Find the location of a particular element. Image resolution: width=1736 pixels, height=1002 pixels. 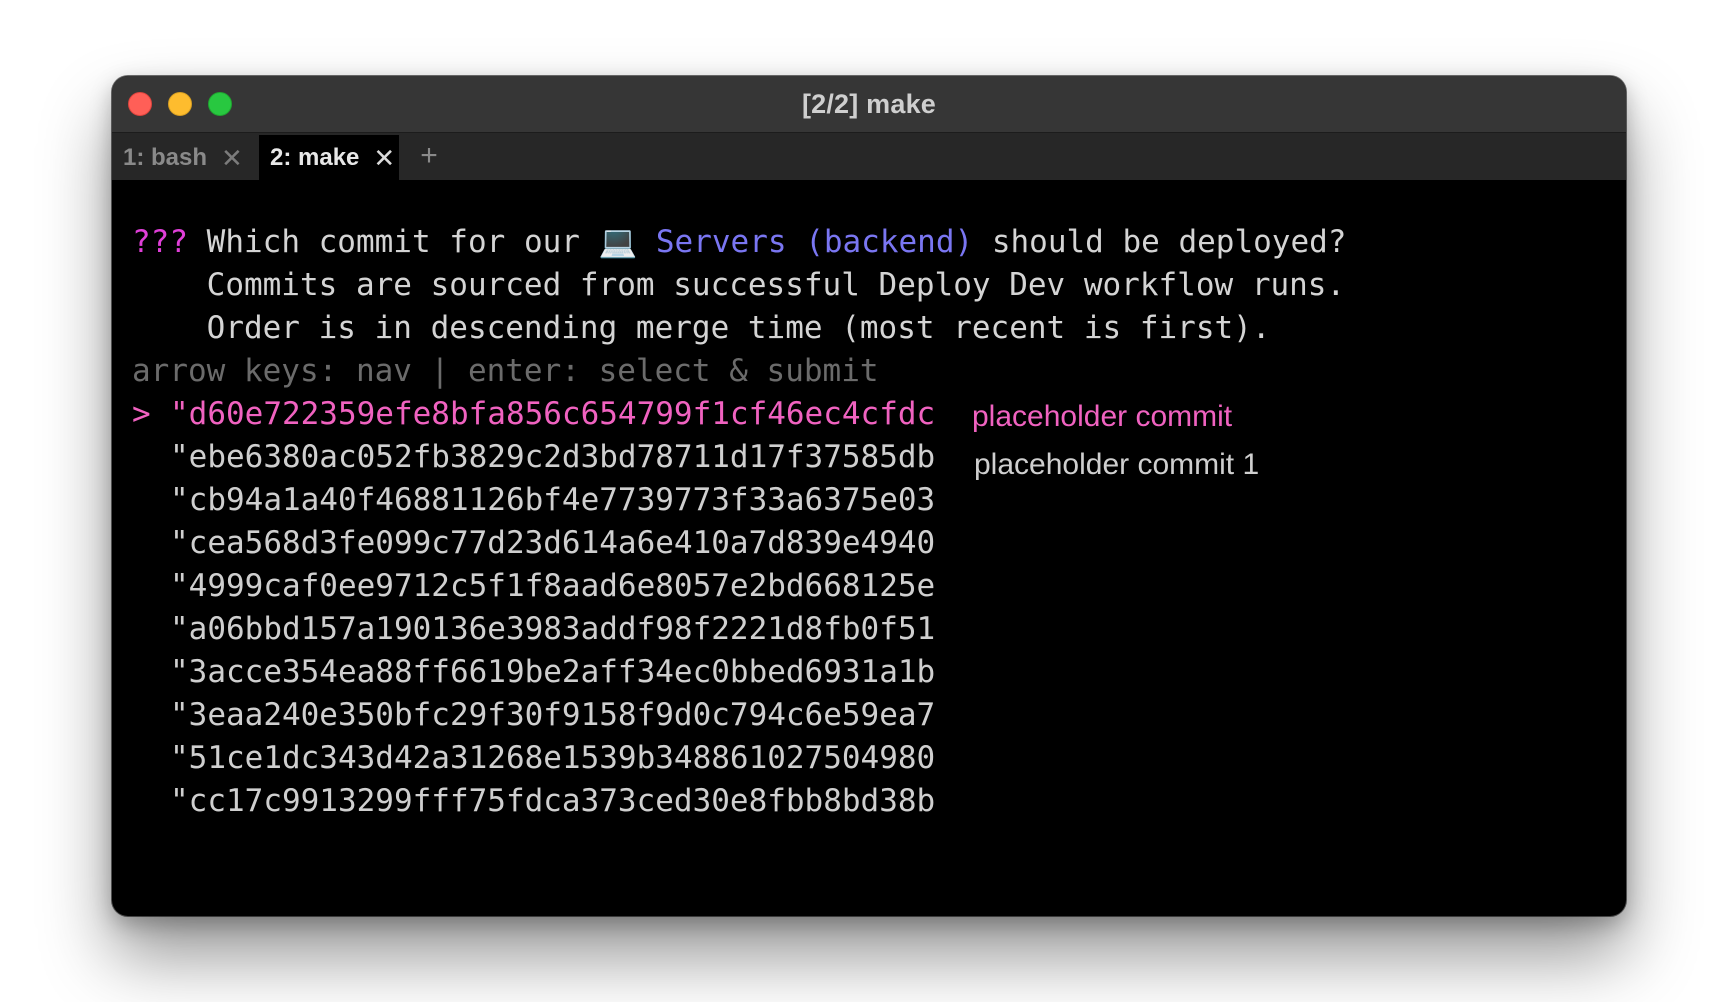

service-name: Servers (backend) is located at coordinates (805, 242).